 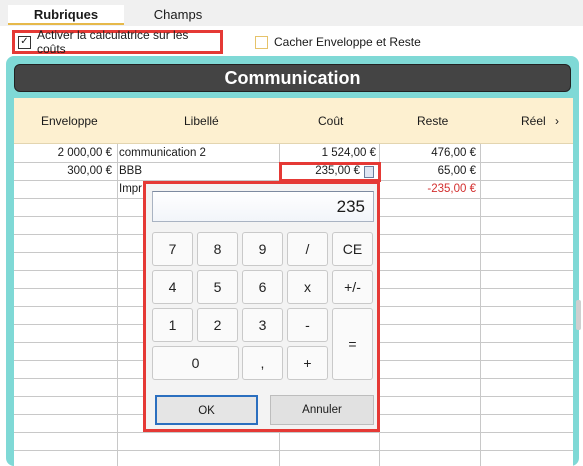 I want to click on cell-reste: 65,00 €, so click(x=456, y=171).